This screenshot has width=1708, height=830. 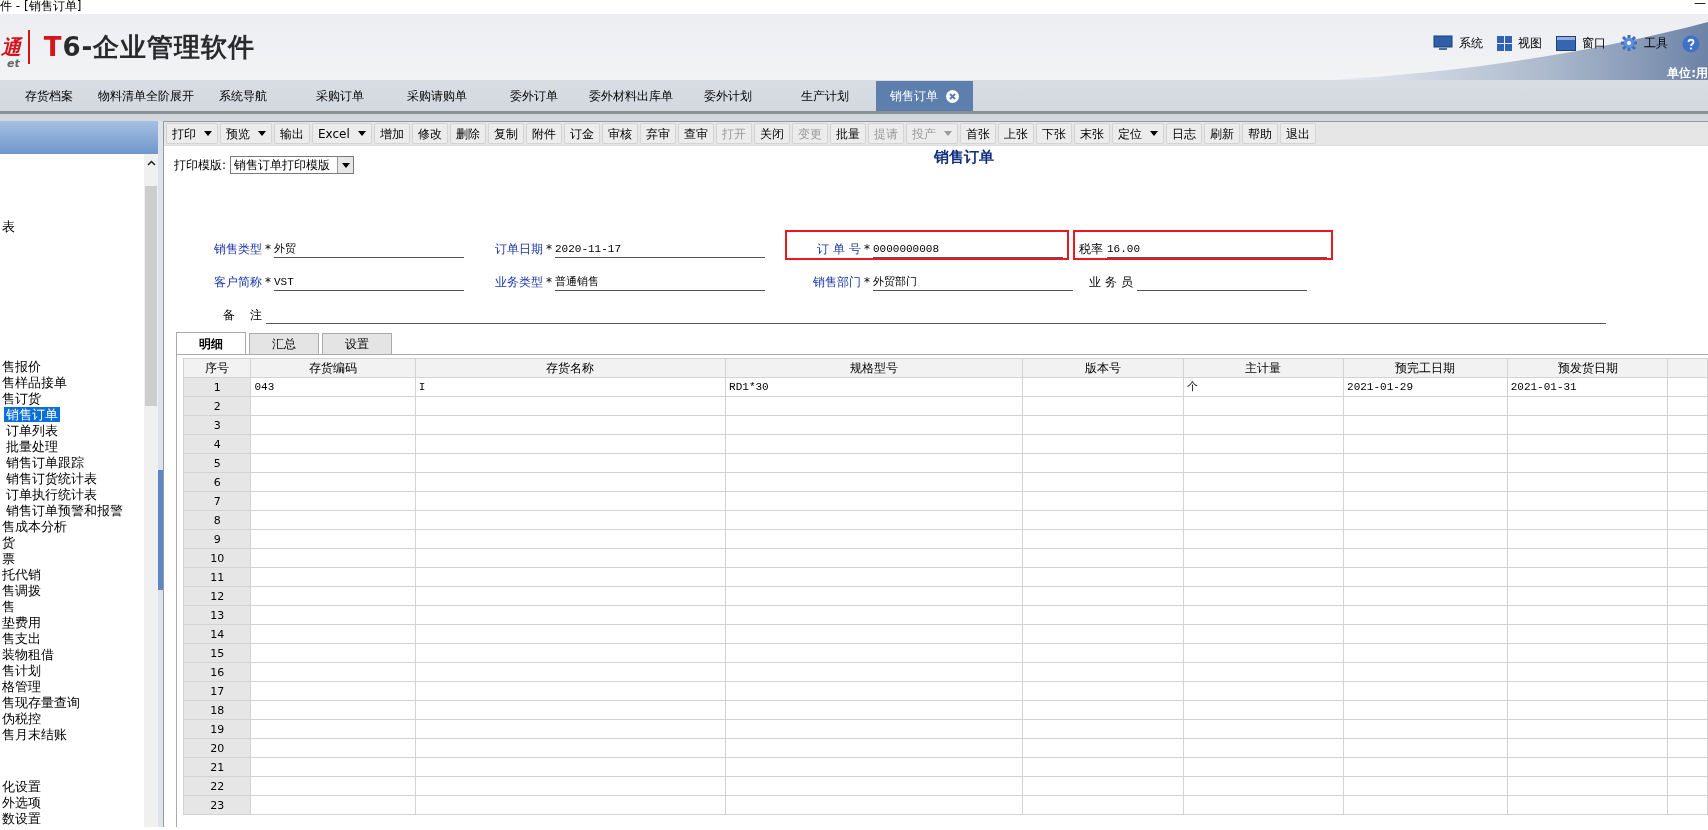 I want to click on tab: 销售订单, so click(x=924, y=96).